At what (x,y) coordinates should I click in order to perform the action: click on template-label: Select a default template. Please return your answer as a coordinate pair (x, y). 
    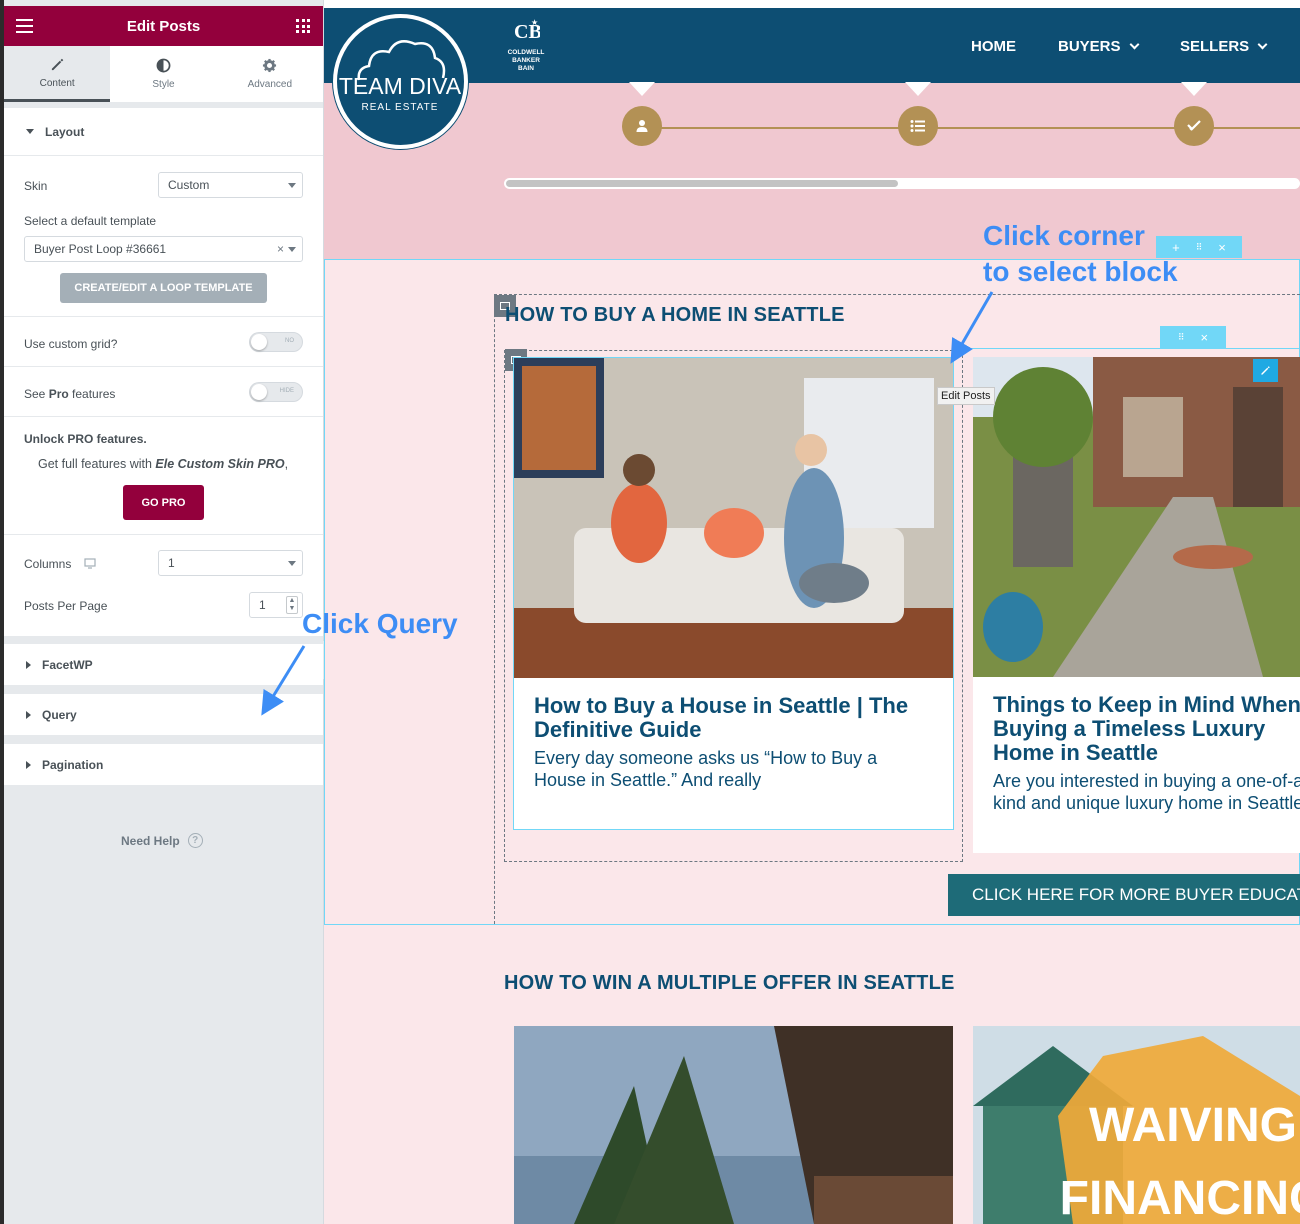
    Looking at the image, I should click on (90, 221).